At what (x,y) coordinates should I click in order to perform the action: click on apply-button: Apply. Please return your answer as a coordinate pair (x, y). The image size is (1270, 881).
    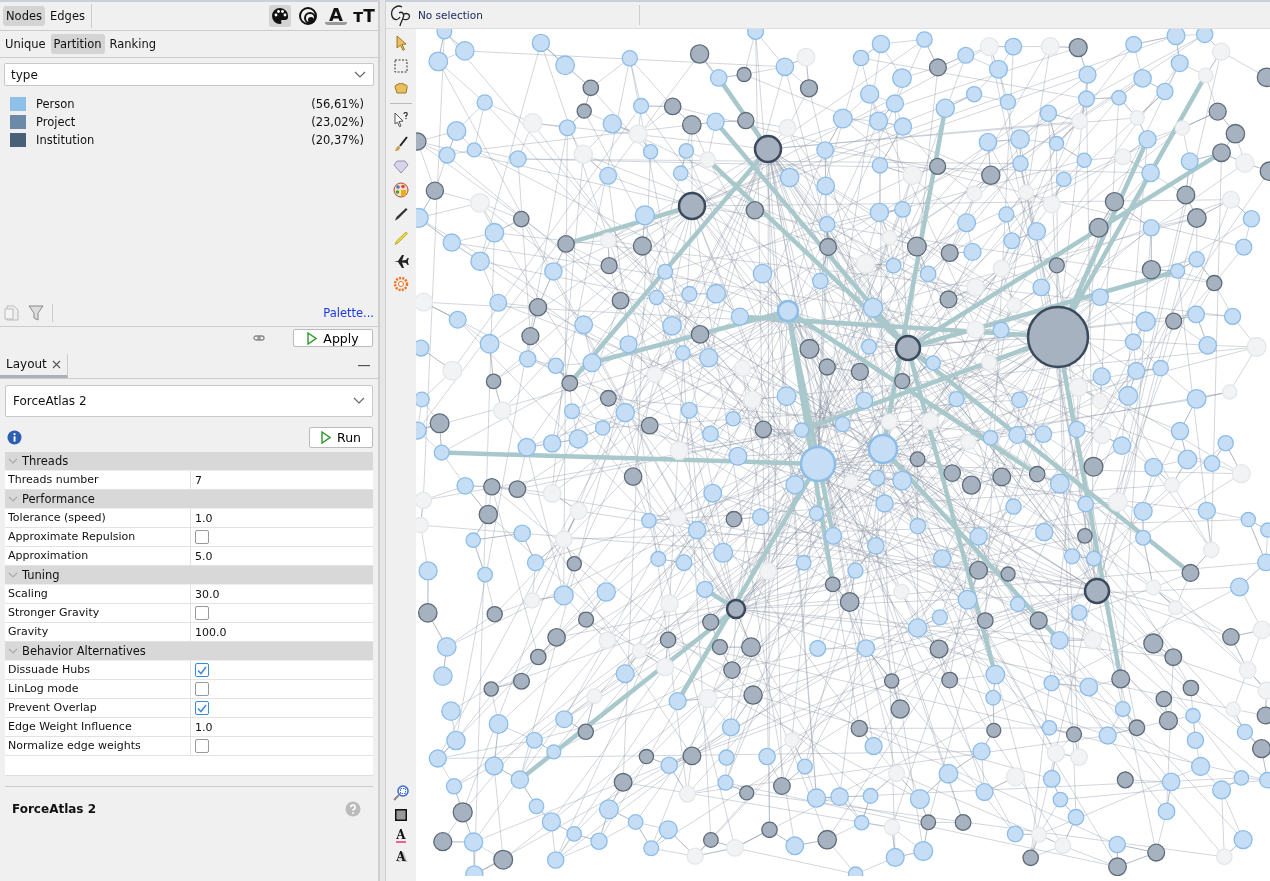
    Looking at the image, I should click on (333, 338).